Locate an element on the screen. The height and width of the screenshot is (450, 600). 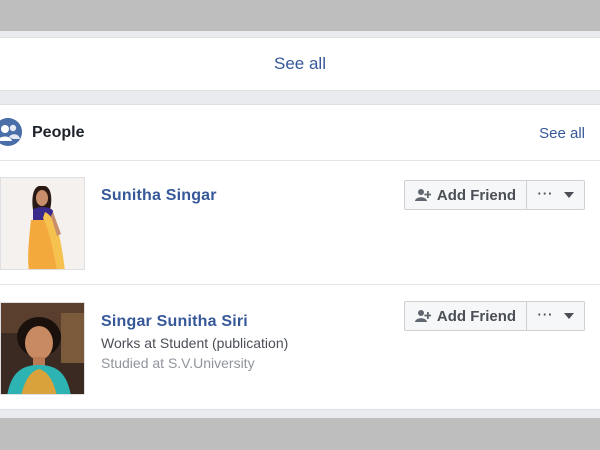
bottom-gray-band is located at coordinates (300, 434).